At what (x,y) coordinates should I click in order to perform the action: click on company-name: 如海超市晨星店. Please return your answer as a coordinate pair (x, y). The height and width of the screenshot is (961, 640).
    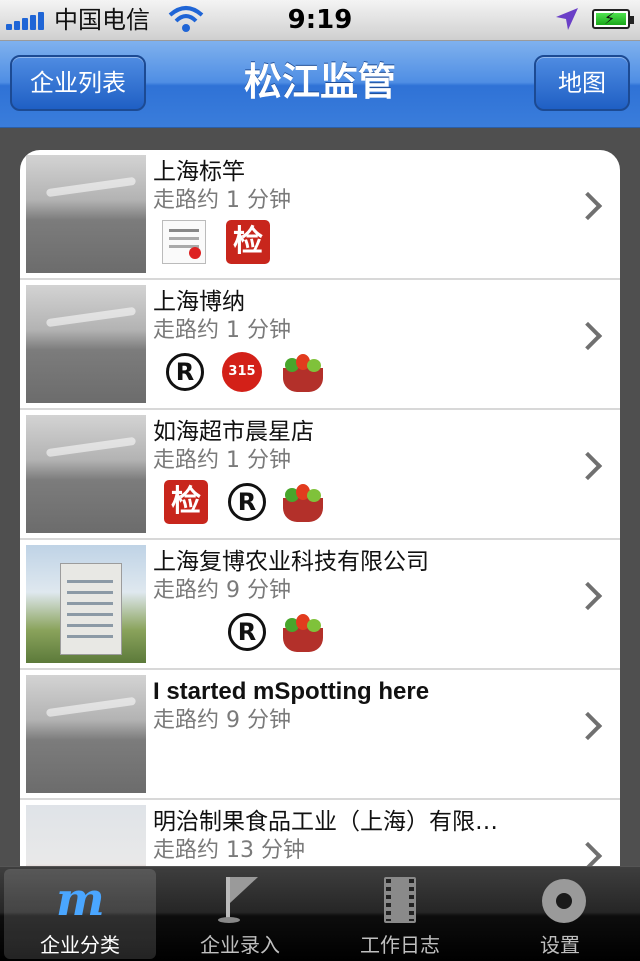
    Looking at the image, I should click on (233, 432).